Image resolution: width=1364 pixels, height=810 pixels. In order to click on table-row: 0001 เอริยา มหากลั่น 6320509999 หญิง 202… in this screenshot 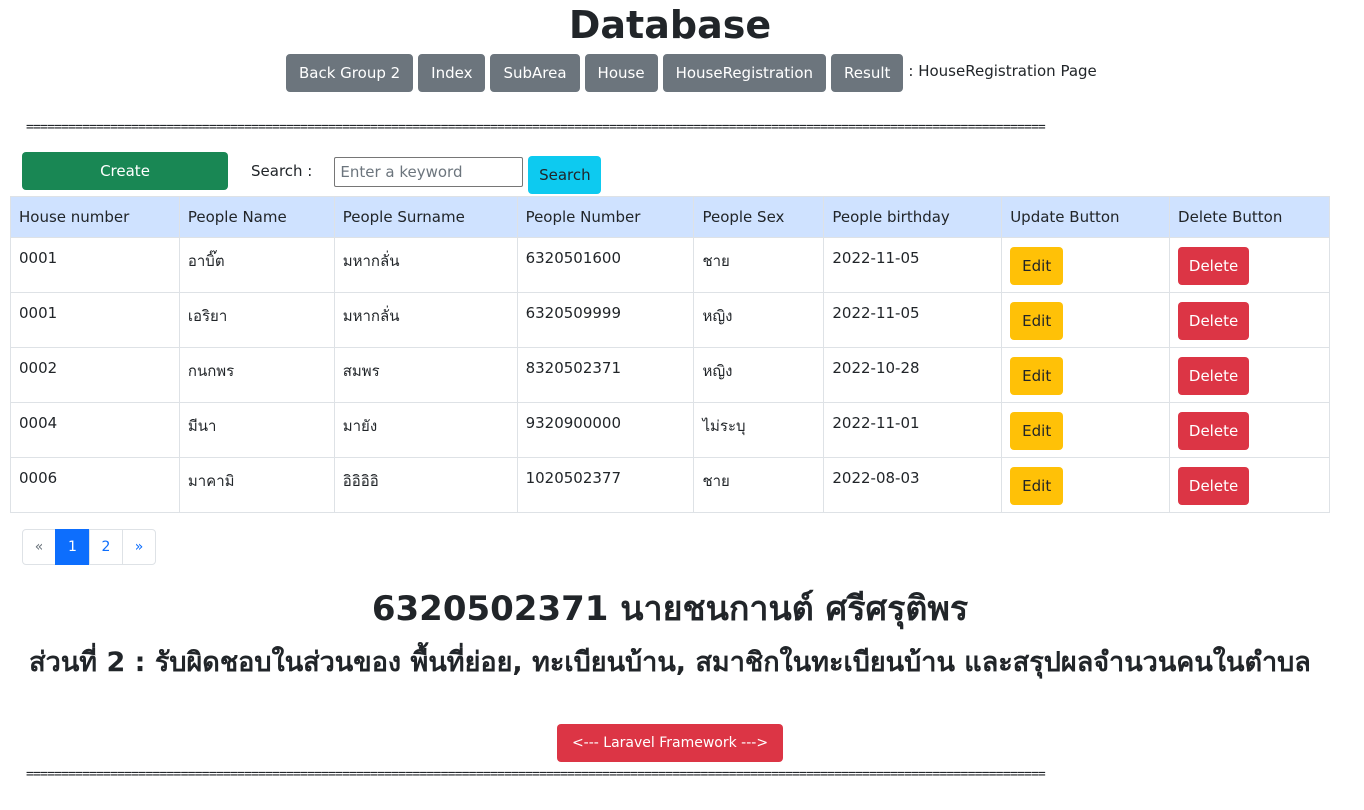, I will do `click(670, 320)`.